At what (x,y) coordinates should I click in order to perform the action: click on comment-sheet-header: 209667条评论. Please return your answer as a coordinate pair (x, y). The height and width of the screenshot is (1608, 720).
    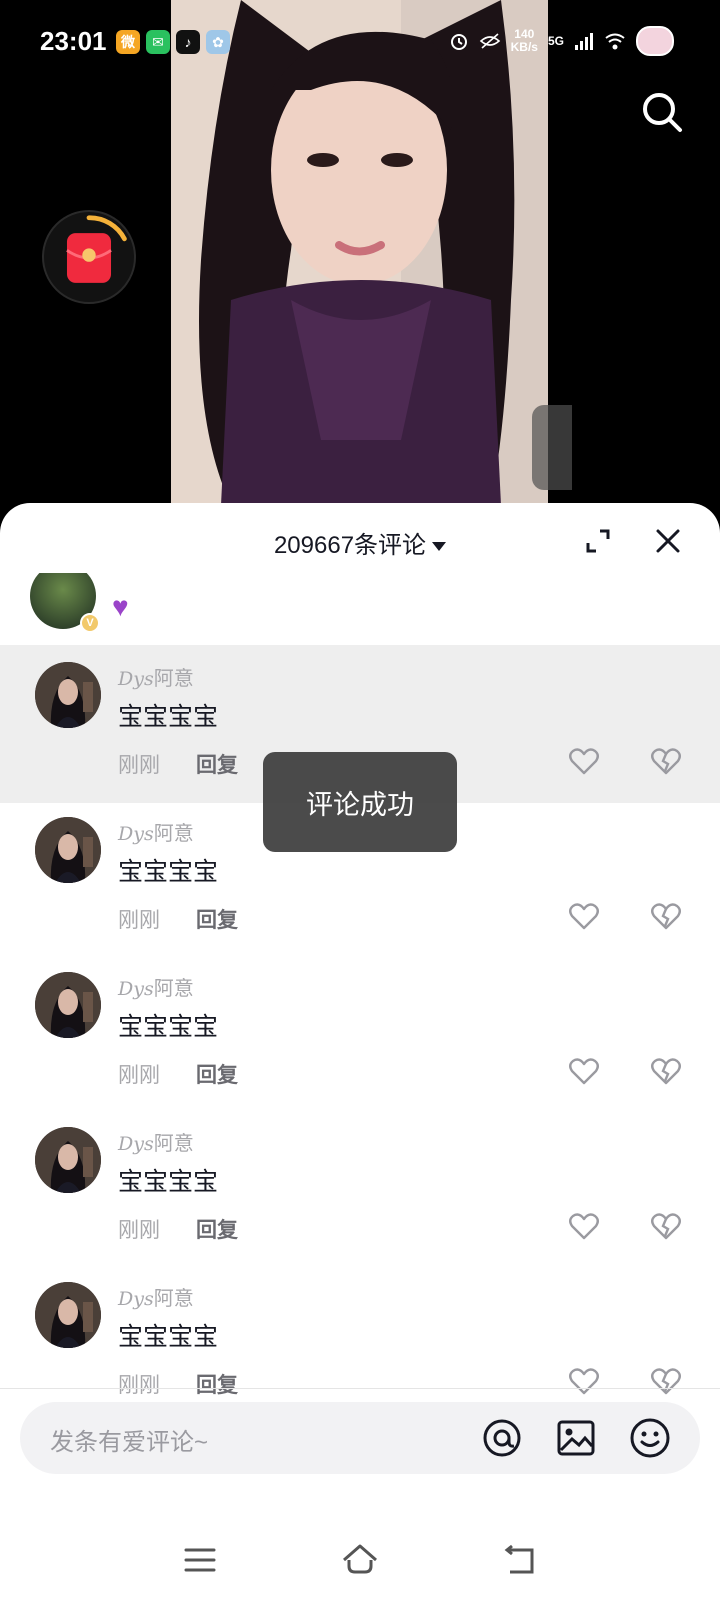
    Looking at the image, I should click on (360, 538).